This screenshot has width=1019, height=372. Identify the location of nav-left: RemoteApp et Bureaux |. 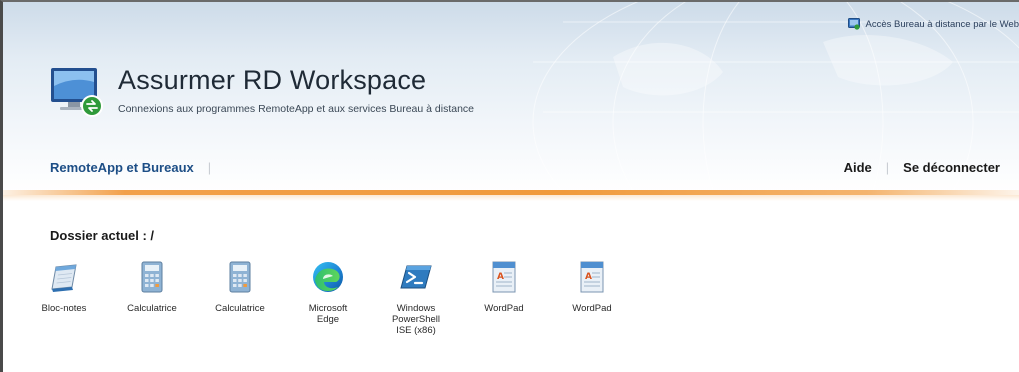
(137, 167).